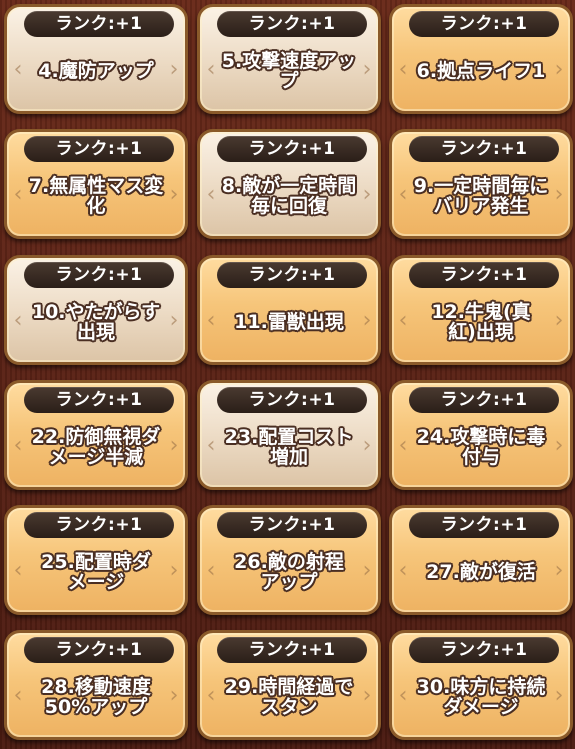  I want to click on card-label: 12.牛鬼(真 紅)出現, so click(481, 322).